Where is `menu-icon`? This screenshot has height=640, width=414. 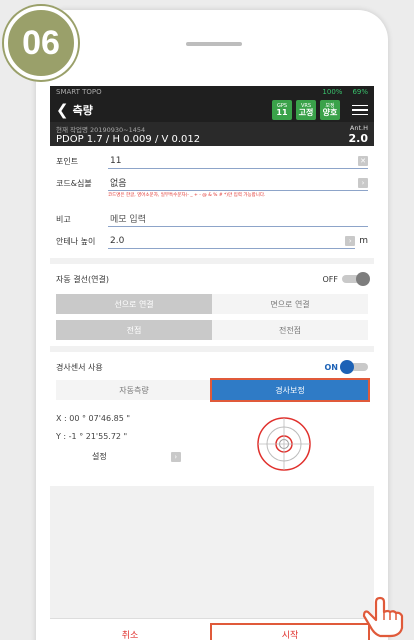
menu-icon is located at coordinates (360, 110).